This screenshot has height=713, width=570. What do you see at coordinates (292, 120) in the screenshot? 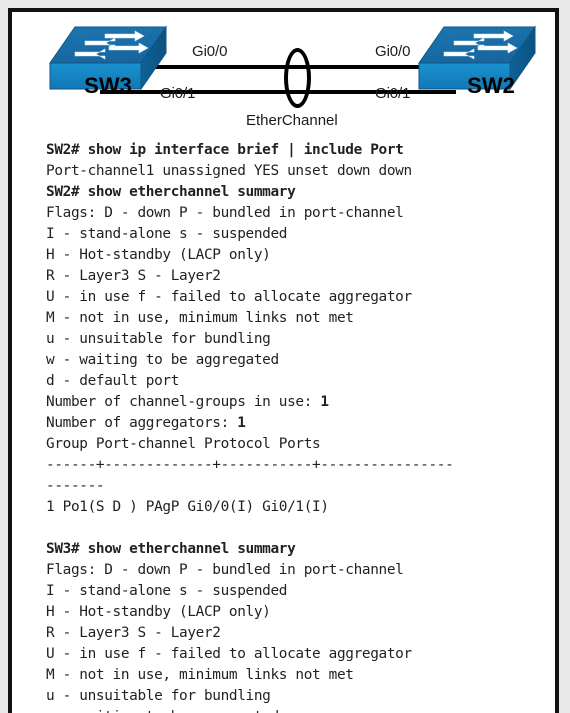
I see `etherchannel-label: EtherChannel` at bounding box center [292, 120].